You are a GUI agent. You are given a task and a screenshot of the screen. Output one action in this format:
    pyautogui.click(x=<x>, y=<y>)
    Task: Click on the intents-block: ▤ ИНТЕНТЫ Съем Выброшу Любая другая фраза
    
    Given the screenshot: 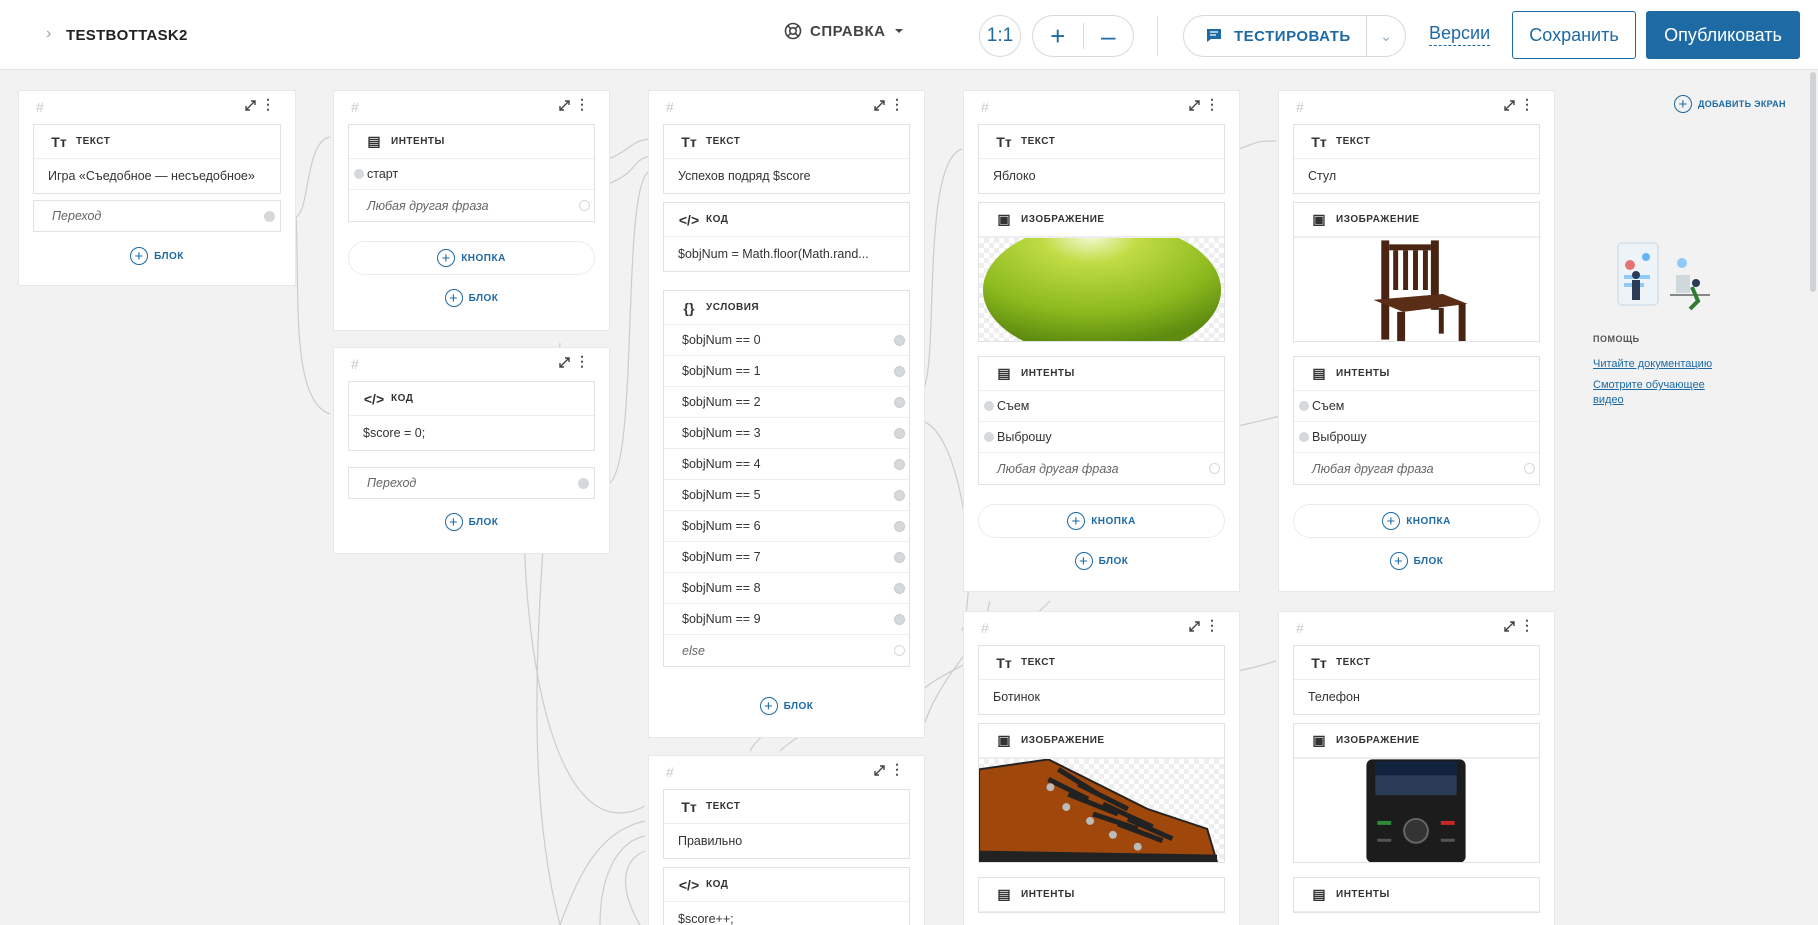 What is the action you would take?
    pyautogui.click(x=1101, y=420)
    